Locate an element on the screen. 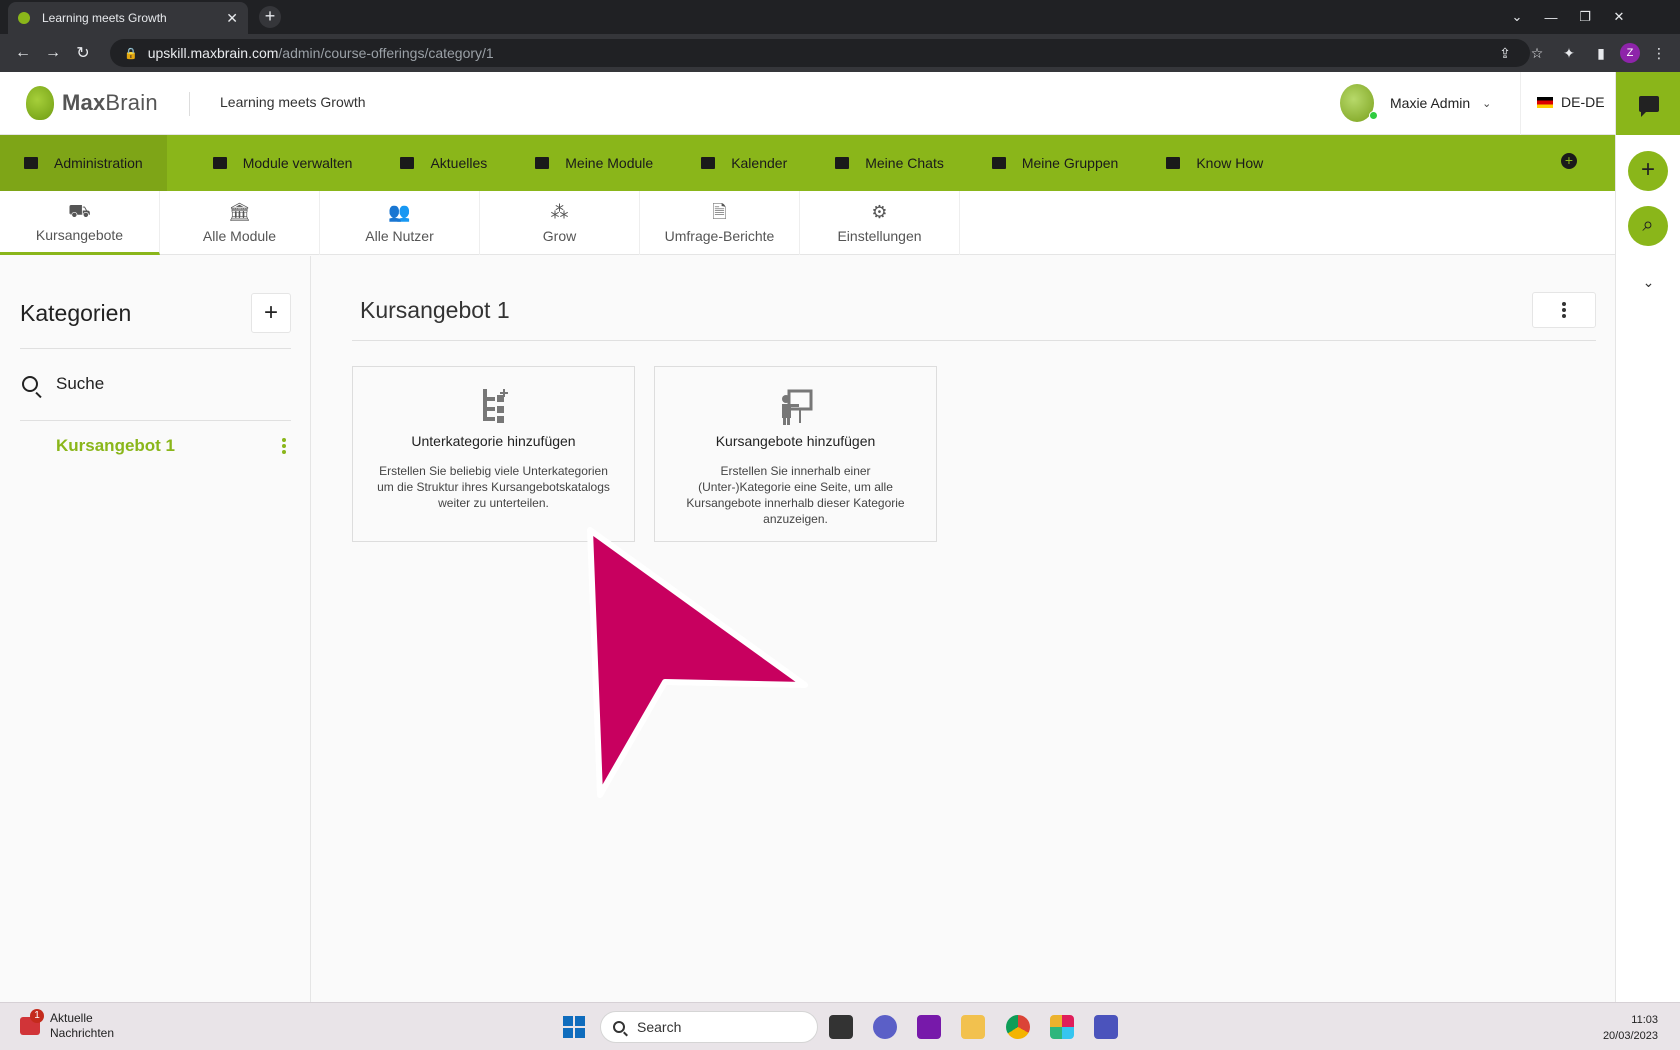 Image resolution: width=1680 pixels, height=1050 pixels. tab-alle-nutzer: 👥 Alle Nutzer is located at coordinates (400, 223).